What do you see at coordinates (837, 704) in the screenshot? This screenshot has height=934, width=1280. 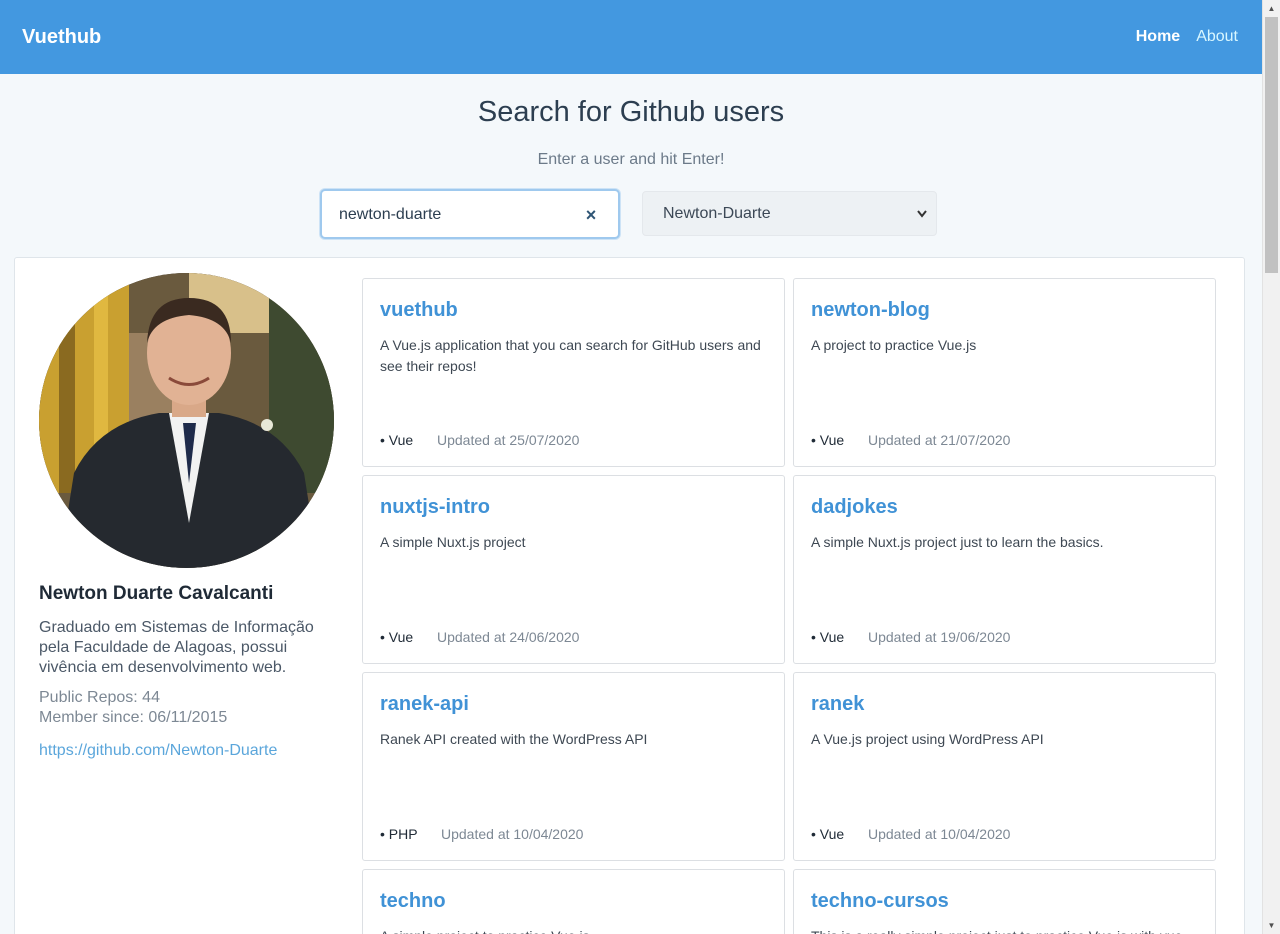 I see `repo-name-link: ranek` at bounding box center [837, 704].